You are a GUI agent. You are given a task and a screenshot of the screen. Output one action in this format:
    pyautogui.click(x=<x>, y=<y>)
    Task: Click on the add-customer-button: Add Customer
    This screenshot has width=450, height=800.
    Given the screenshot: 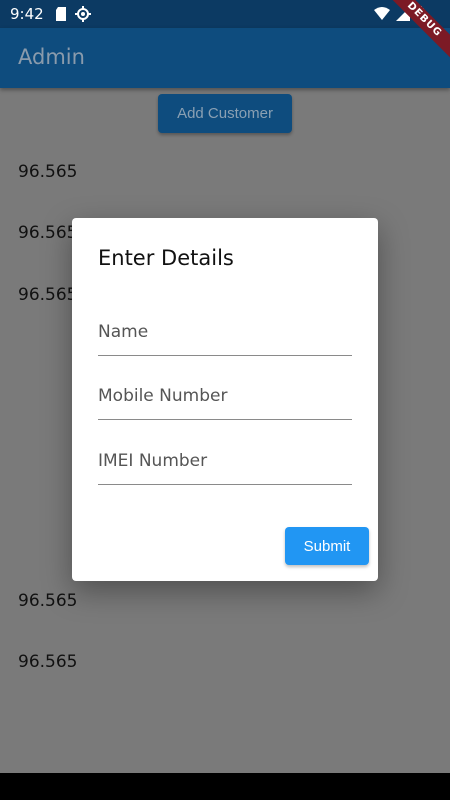 What is the action you would take?
    pyautogui.click(x=225, y=113)
    